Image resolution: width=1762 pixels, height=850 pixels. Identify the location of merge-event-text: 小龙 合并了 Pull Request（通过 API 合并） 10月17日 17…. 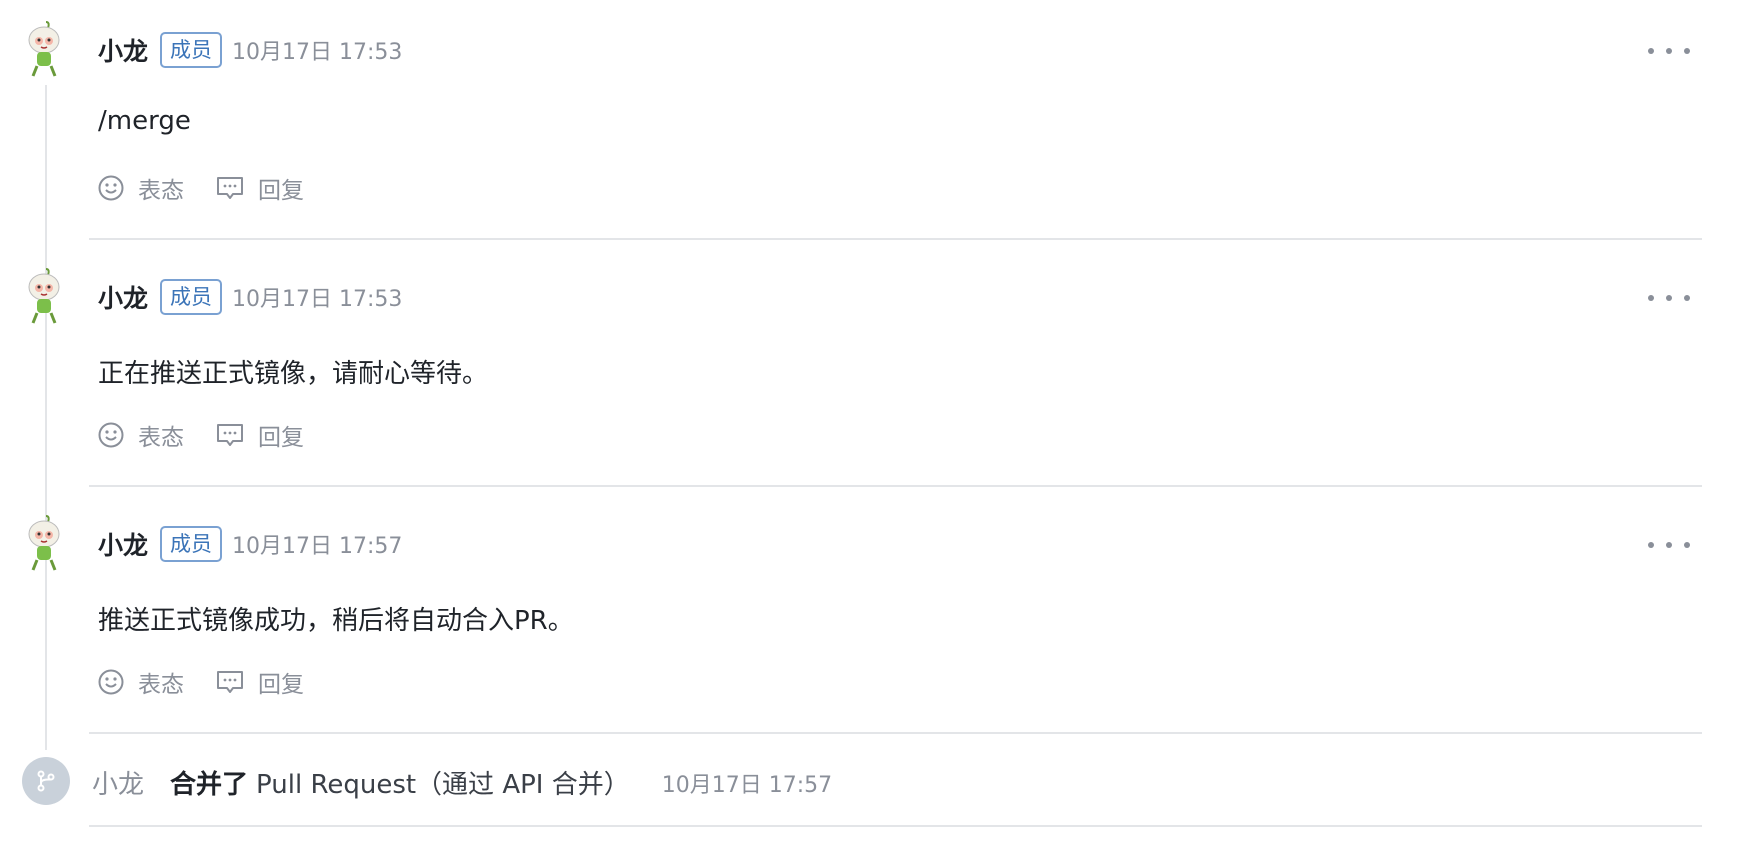
(462, 782).